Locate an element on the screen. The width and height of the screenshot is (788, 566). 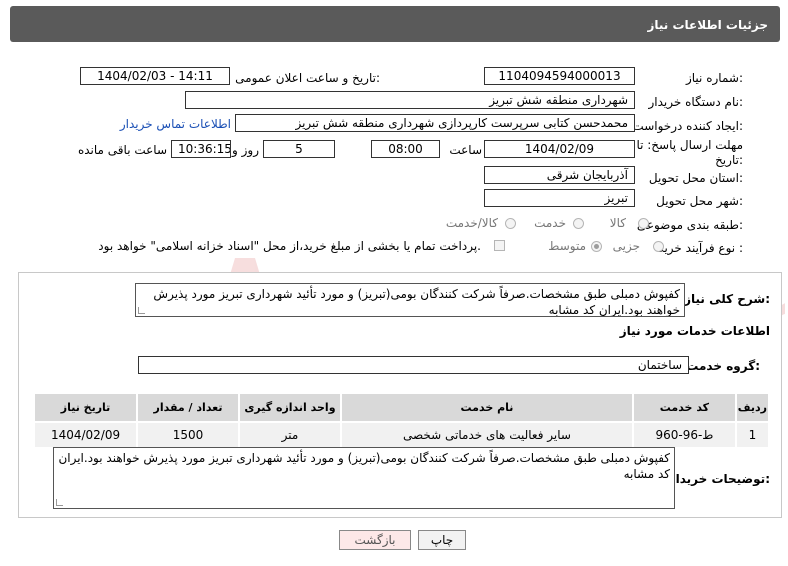
deadline-label: مهلت ارسال پاسخ: تا is located at coordinates (689, 145).